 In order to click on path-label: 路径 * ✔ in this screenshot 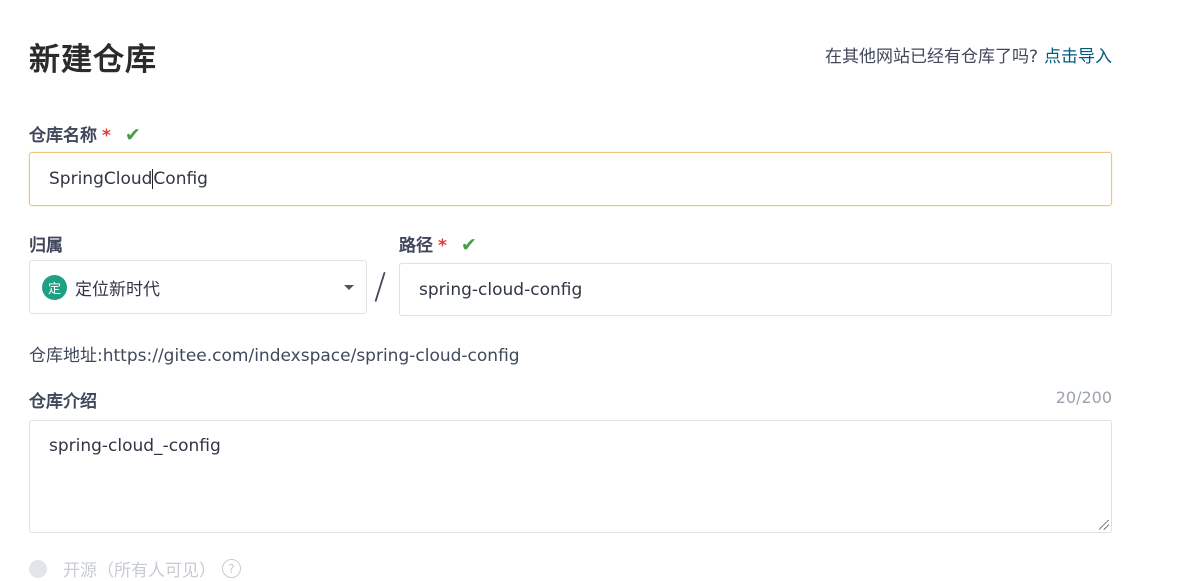, I will do `click(438, 243)`.